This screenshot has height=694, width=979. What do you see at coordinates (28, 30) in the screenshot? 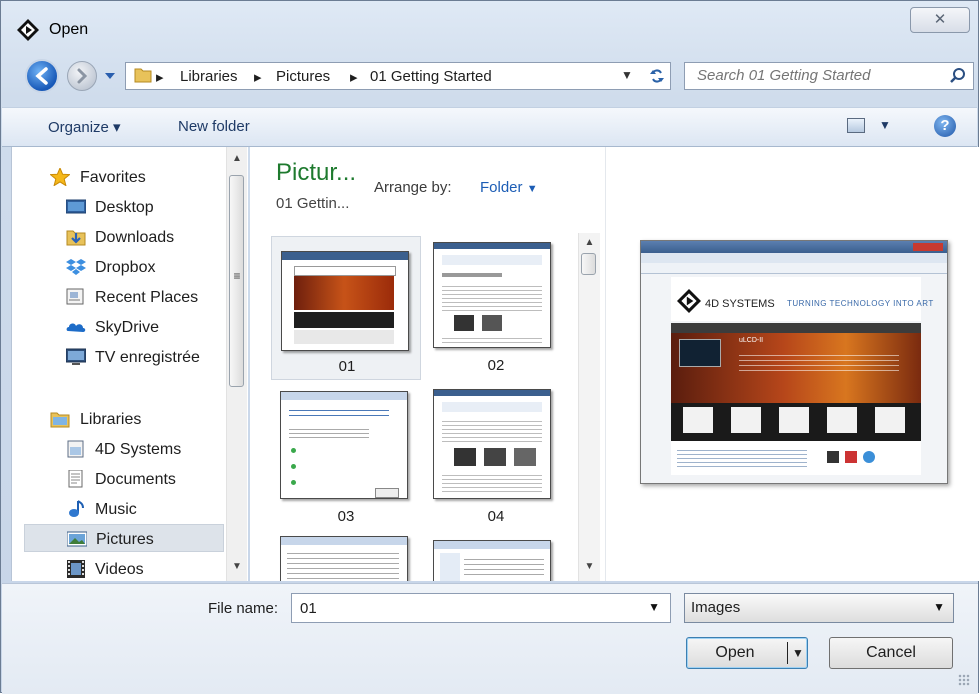
I see `app-logo-icon` at bounding box center [28, 30].